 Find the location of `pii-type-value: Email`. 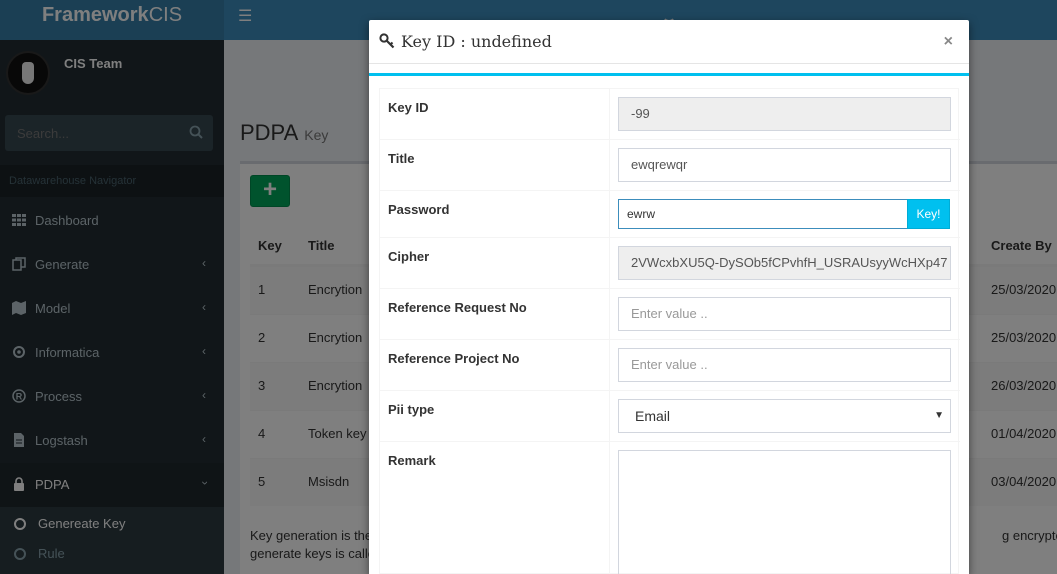

pii-type-value: Email is located at coordinates (653, 416).